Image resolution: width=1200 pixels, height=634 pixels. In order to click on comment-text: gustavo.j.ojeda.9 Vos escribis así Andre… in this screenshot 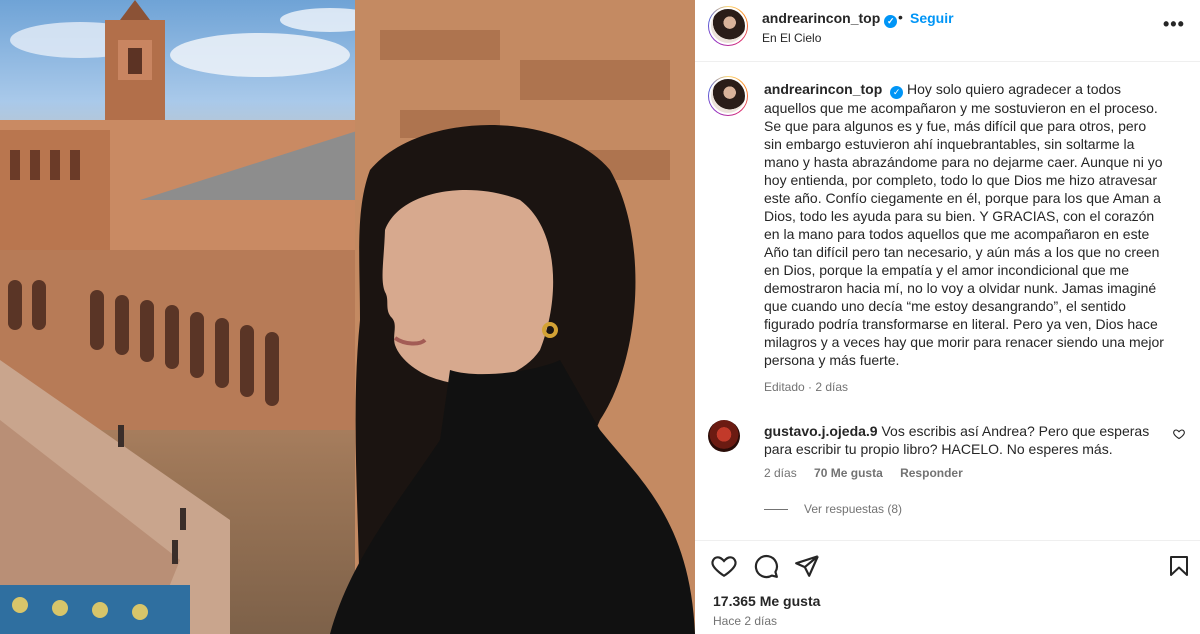, I will do `click(961, 440)`.